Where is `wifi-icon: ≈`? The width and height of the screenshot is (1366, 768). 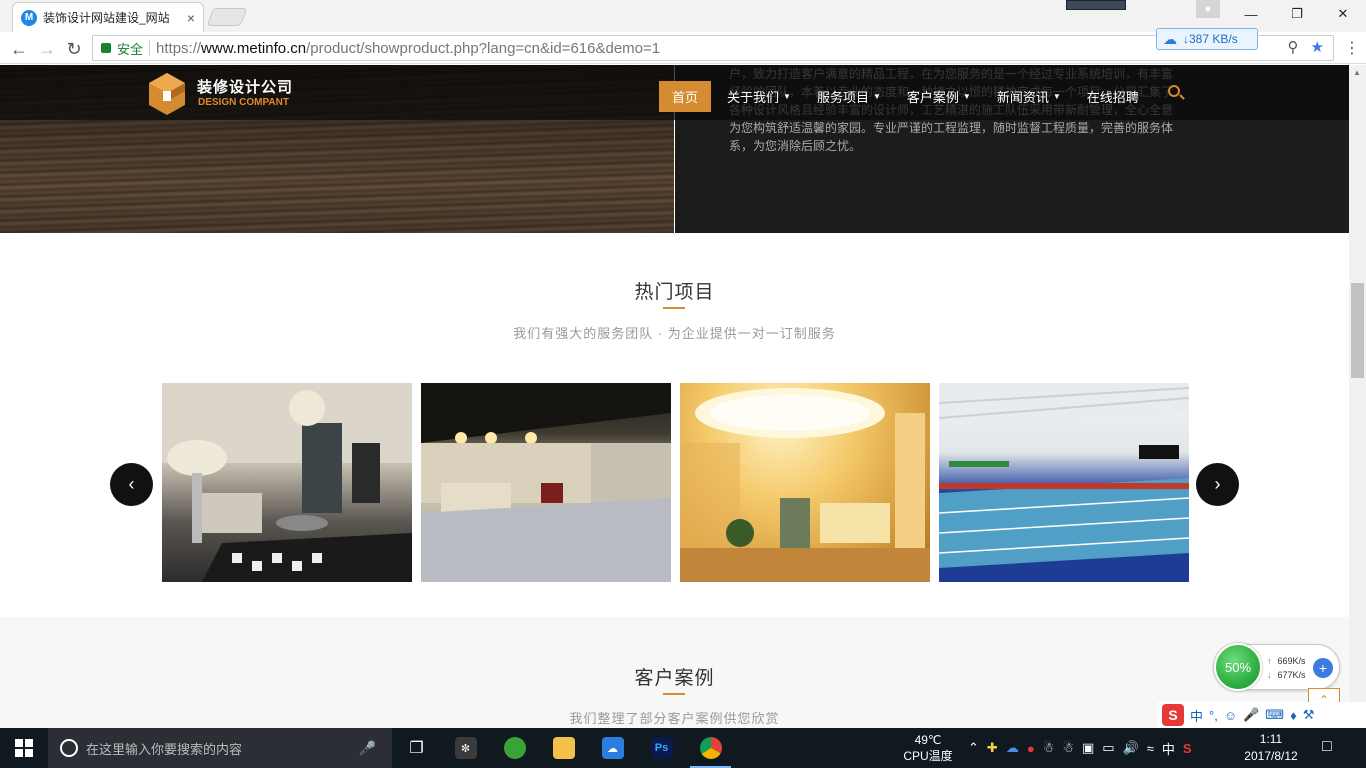
wifi-icon: ≈ is located at coordinates (1150, 748).